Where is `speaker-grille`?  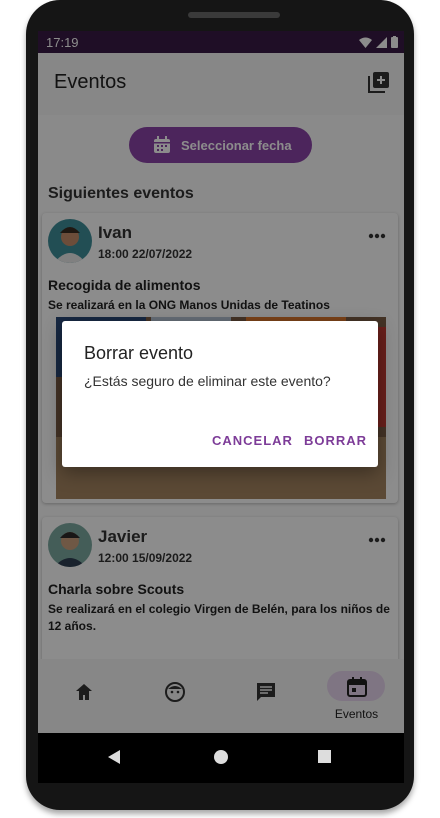 speaker-grille is located at coordinates (234, 15).